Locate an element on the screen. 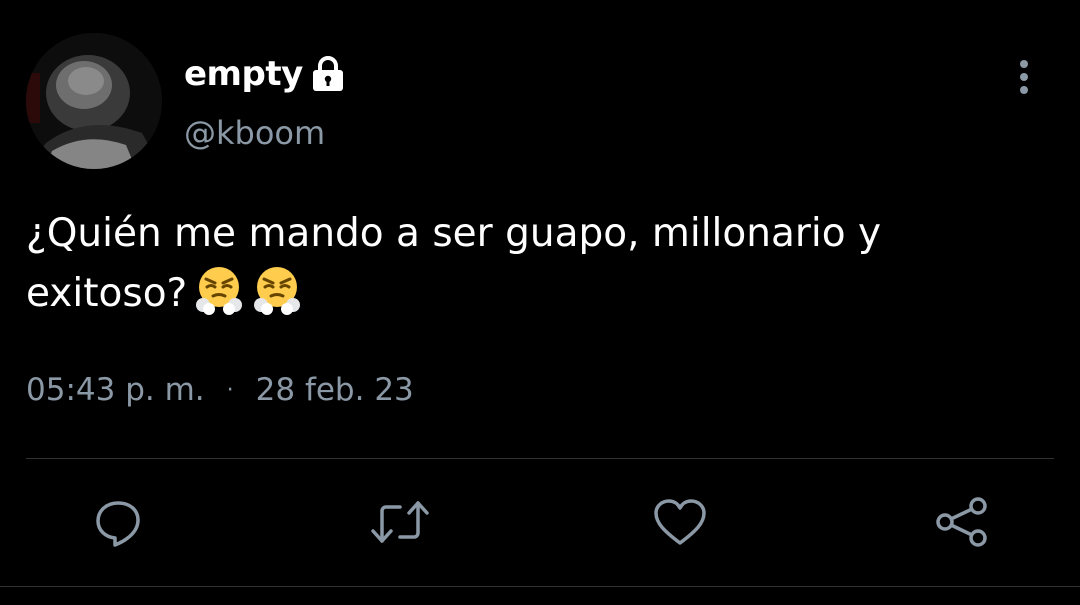 Image resolution: width=1080 pixels, height=605 pixels. share-icon is located at coordinates (962, 524).